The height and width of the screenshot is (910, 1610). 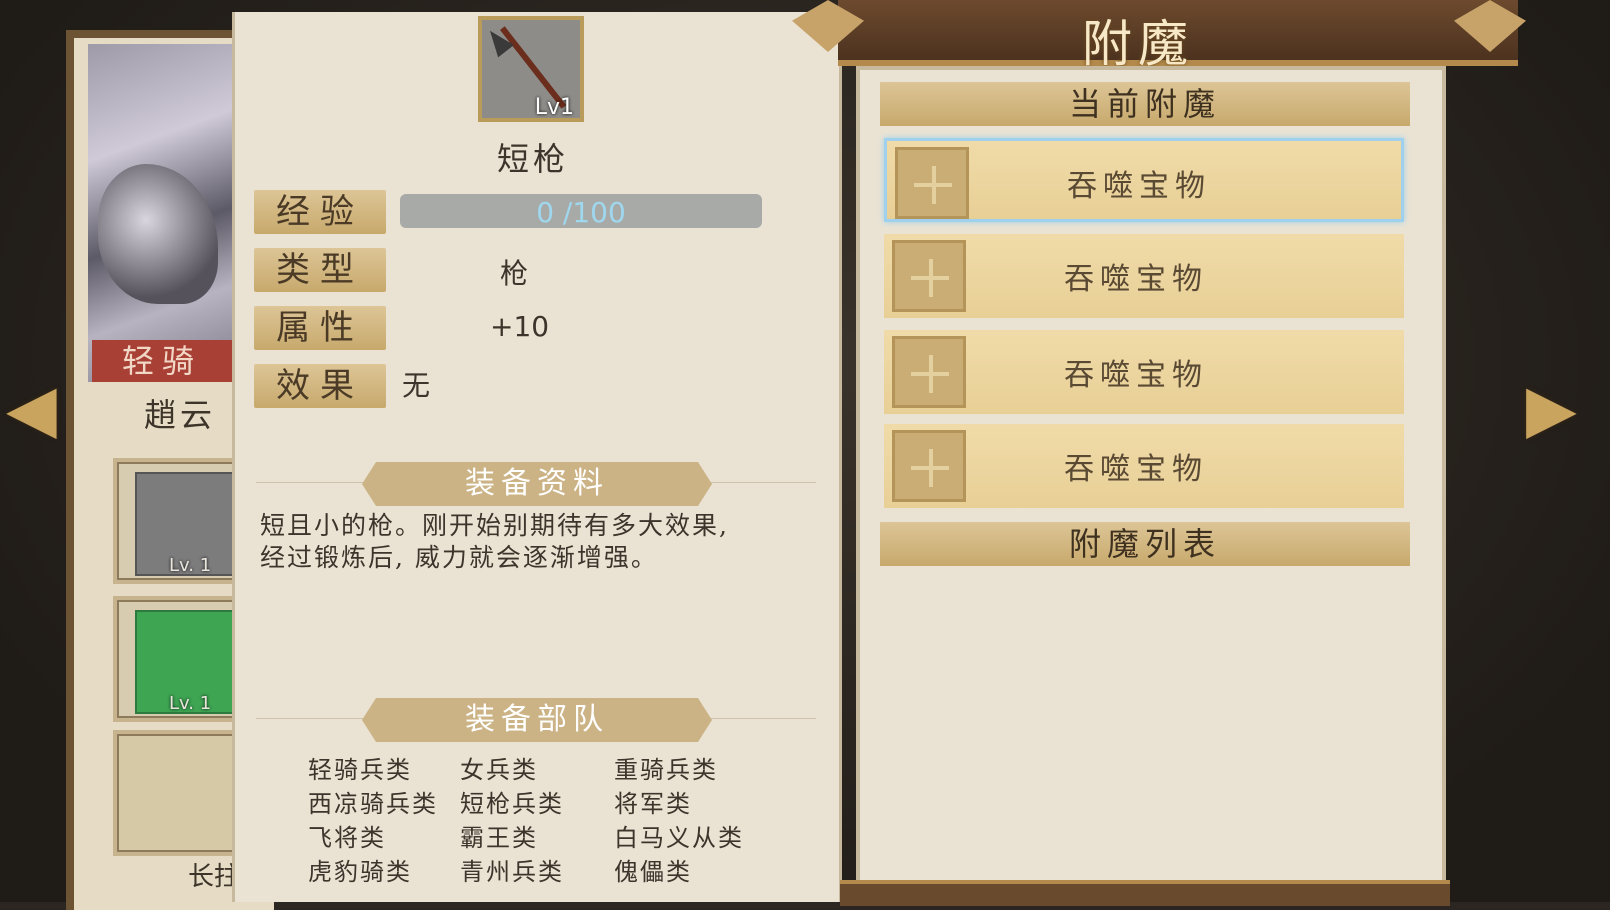 I want to click on troop-item: 虎豹骑类, so click(x=360, y=872).